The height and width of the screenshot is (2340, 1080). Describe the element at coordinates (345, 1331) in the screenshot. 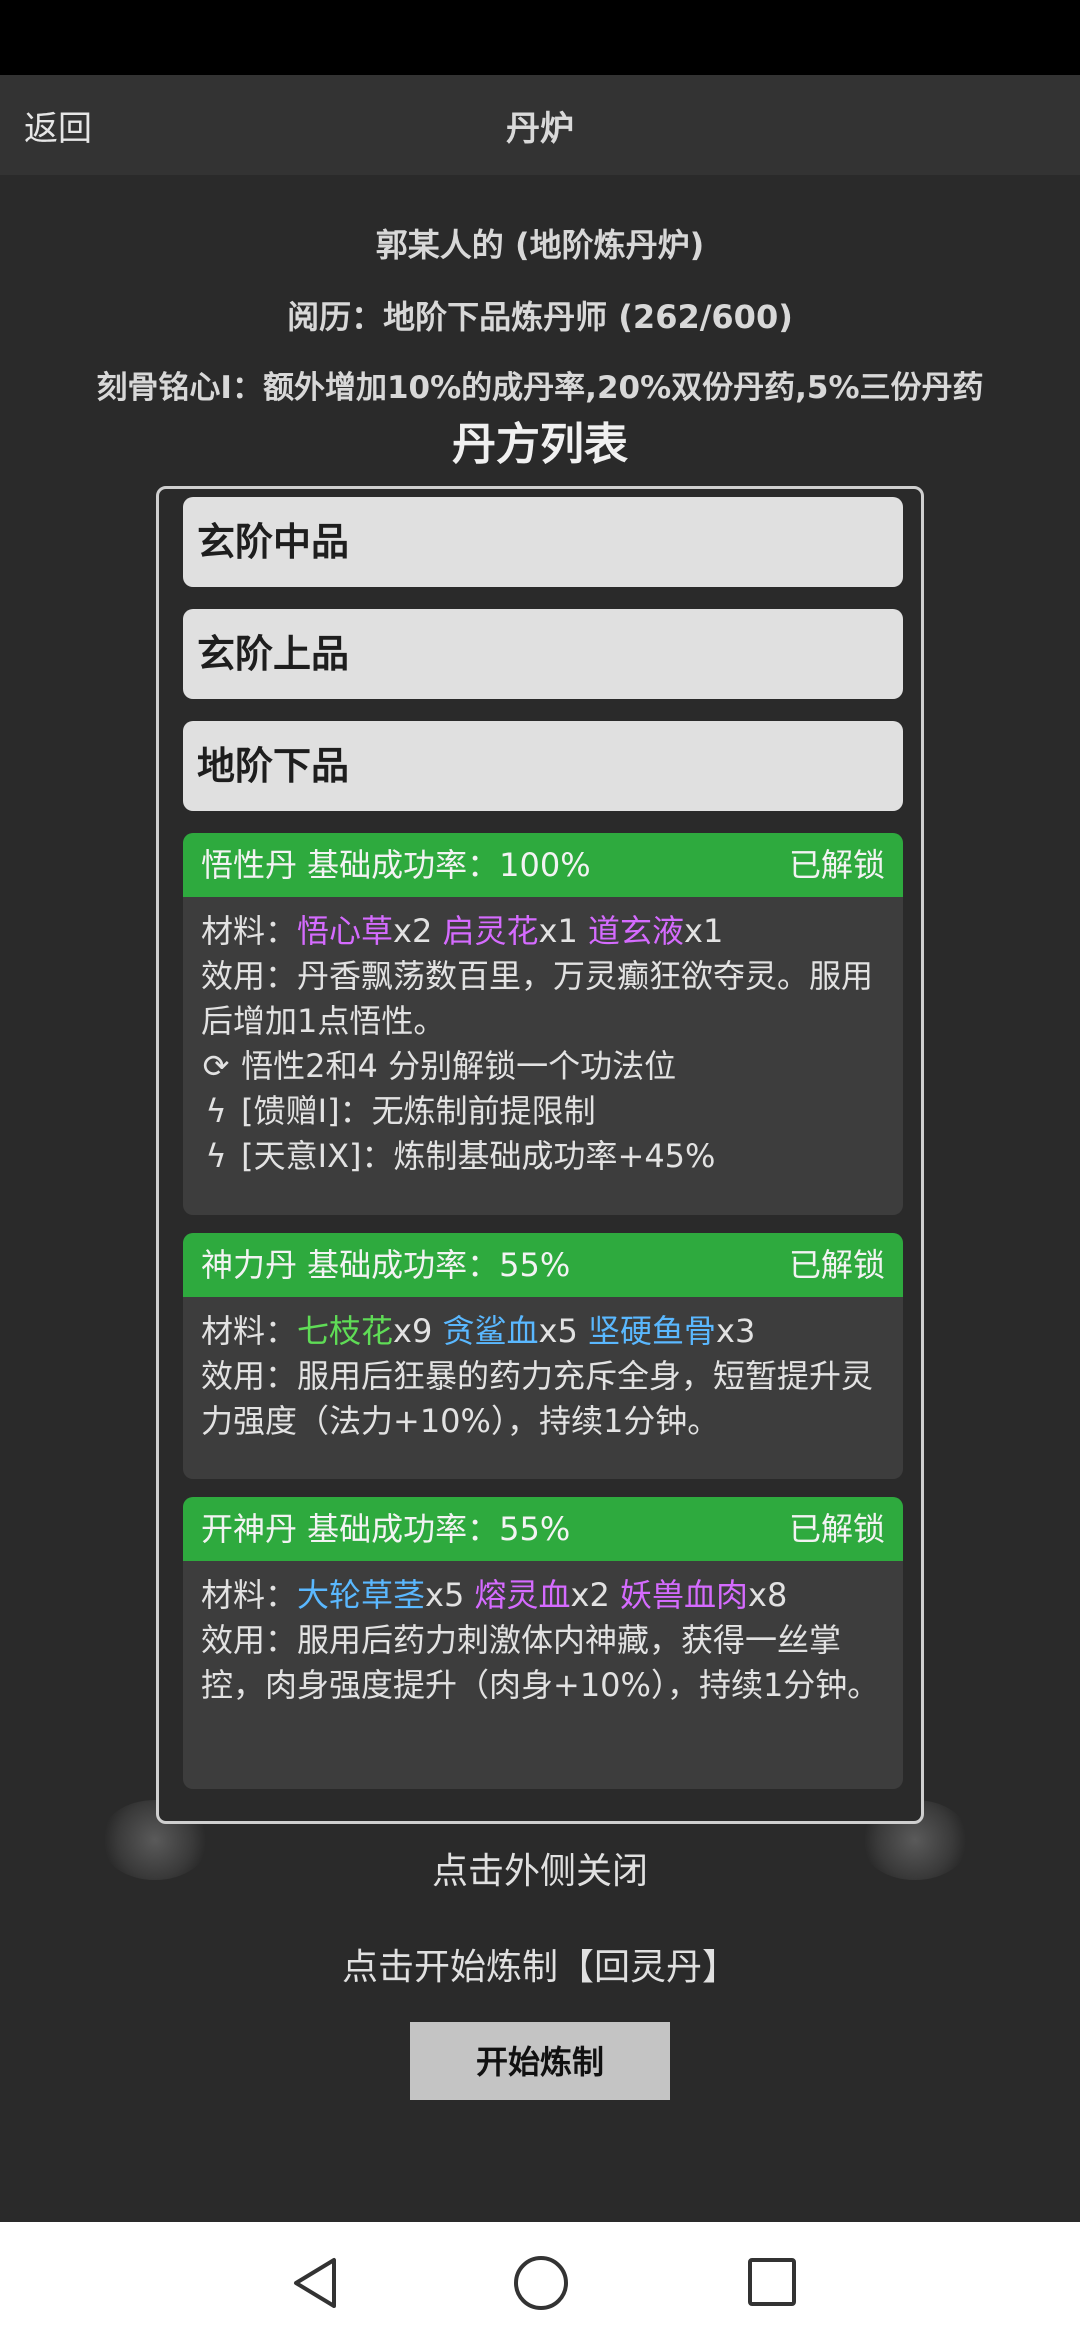

I see `material-name: 七枝花` at that location.